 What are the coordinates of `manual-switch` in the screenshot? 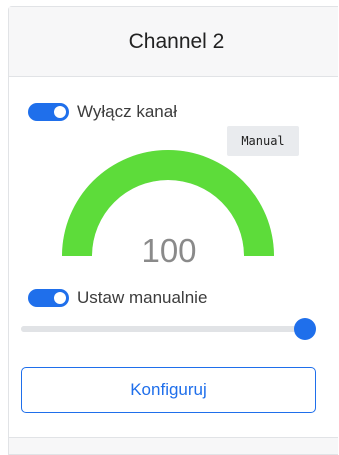 It's located at (48, 298).